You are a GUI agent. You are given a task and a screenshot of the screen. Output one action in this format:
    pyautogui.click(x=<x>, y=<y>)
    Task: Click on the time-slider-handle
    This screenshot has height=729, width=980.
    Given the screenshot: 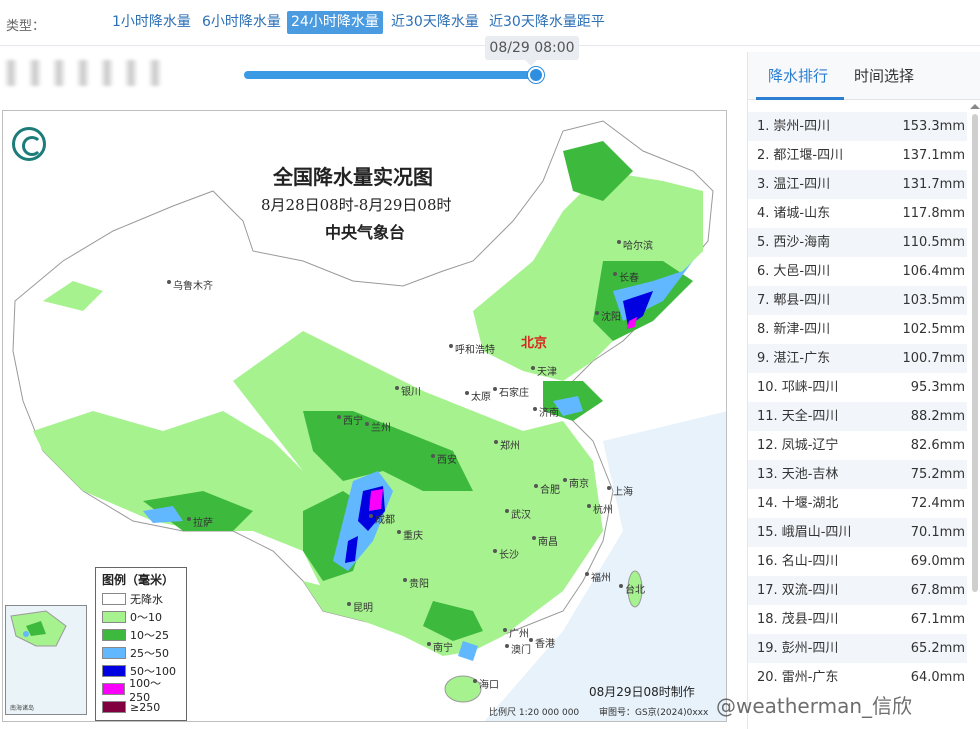 What is the action you would take?
    pyautogui.click(x=536, y=75)
    